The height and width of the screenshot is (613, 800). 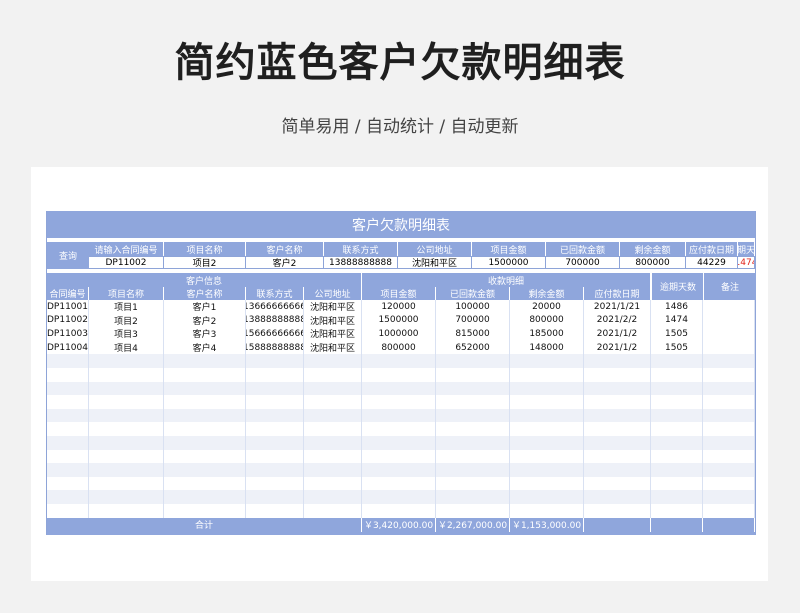 I want to click on cell: 652000, so click(x=473, y=347).